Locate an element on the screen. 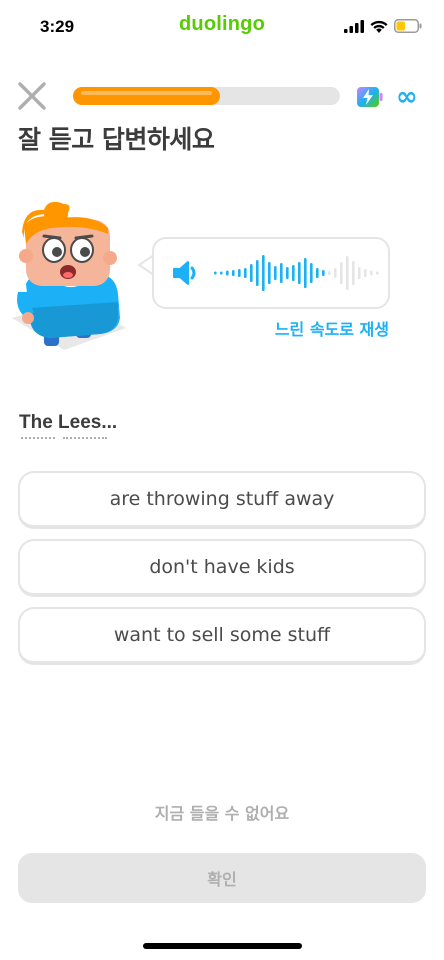 Image resolution: width=444 pixels, height=960 pixels. speaker-icon is located at coordinates (186, 273).